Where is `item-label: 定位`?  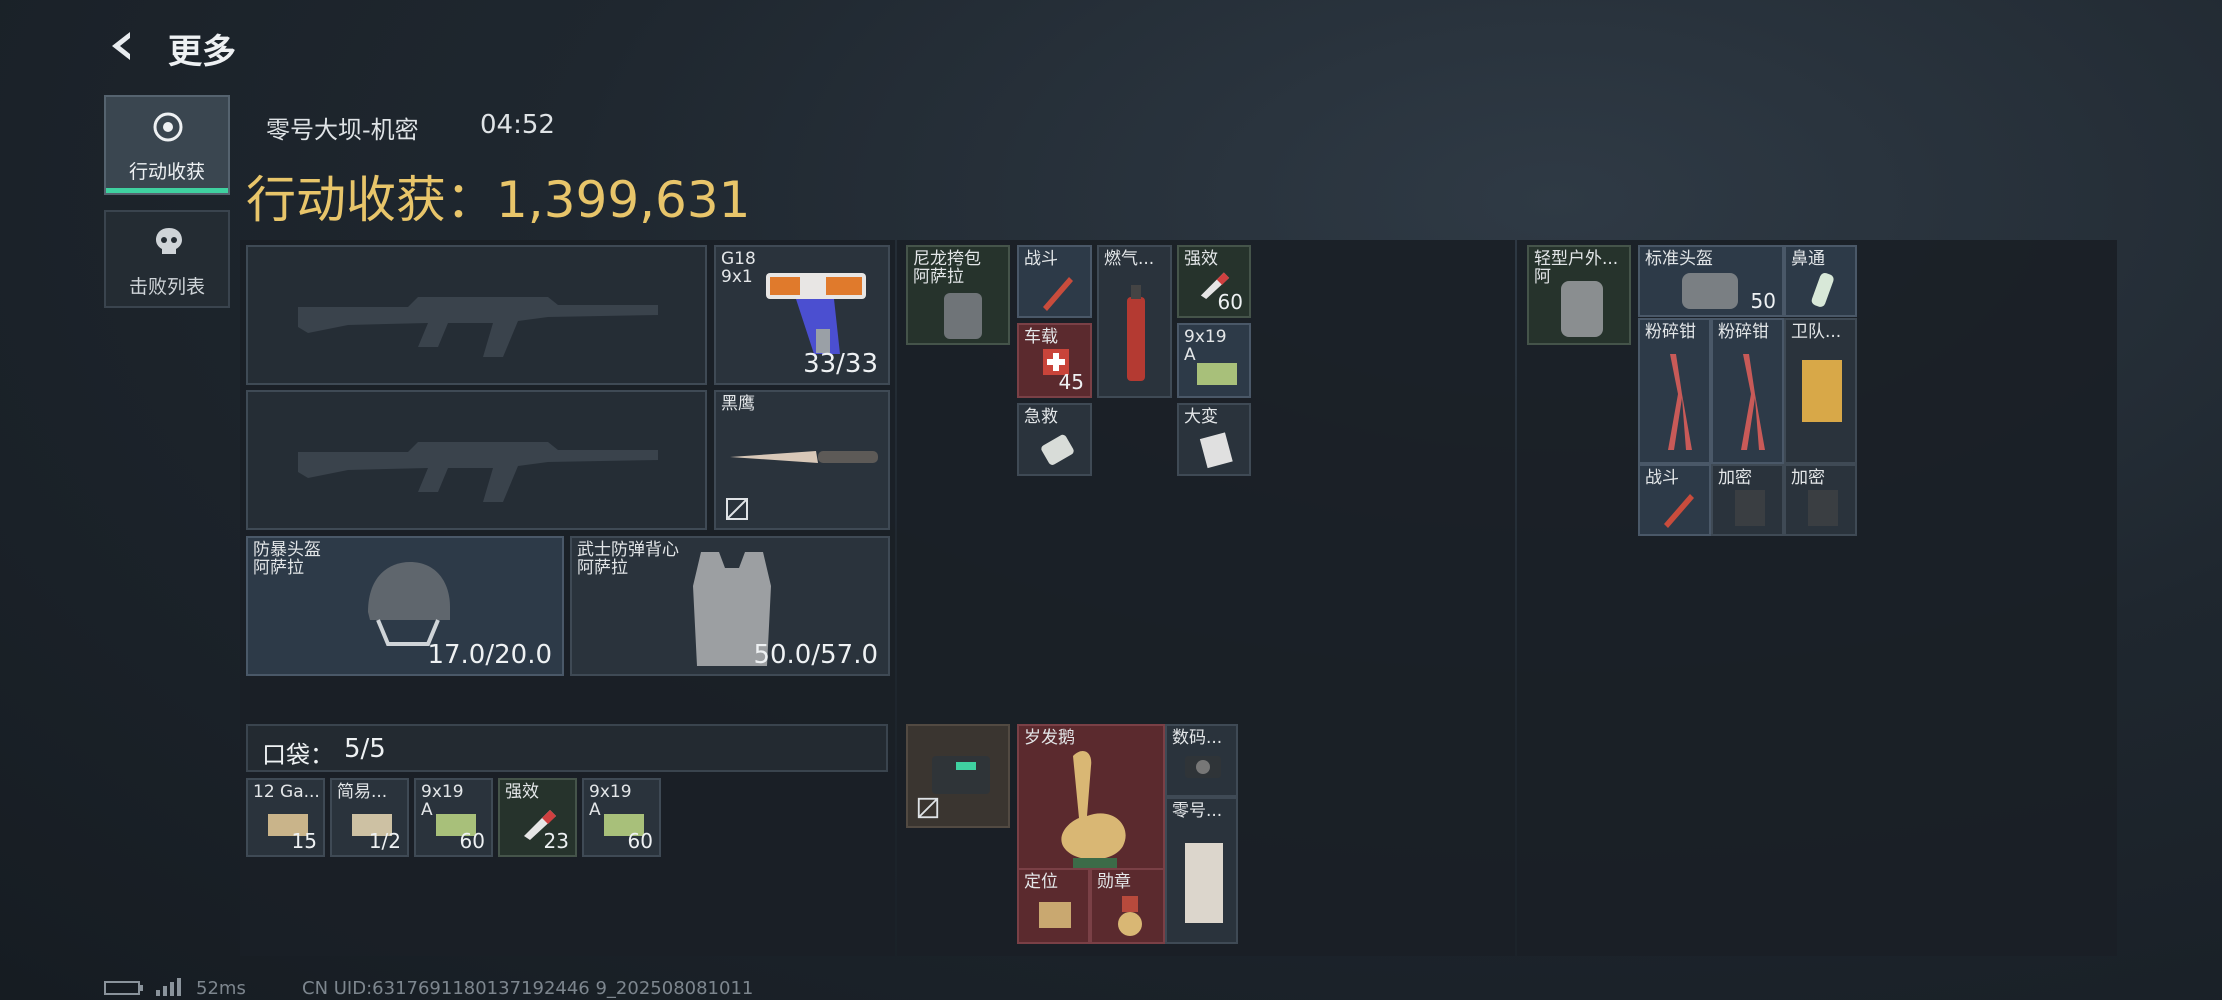
item-label: 定位 is located at coordinates (1041, 882).